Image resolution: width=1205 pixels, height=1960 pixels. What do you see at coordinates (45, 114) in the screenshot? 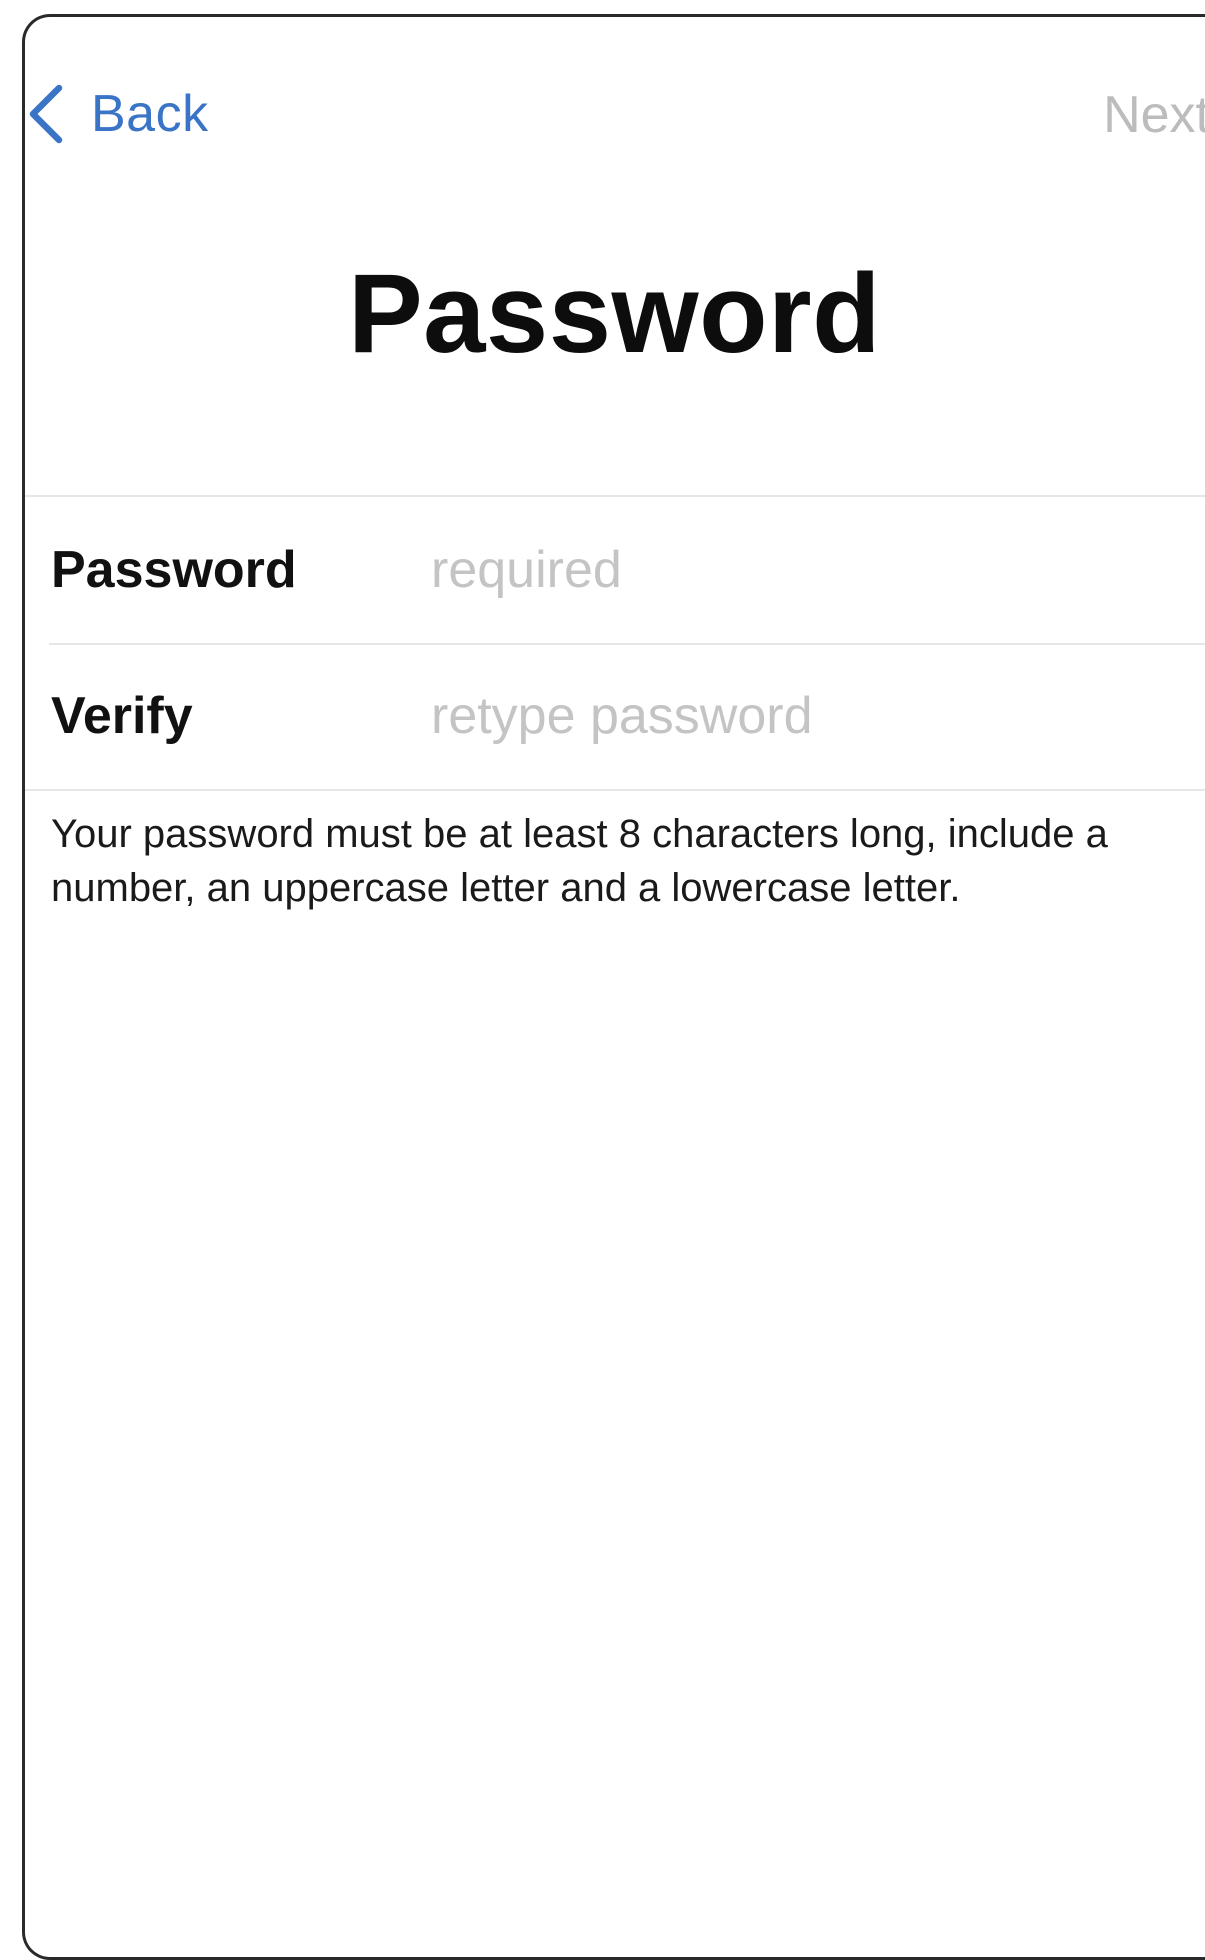
I see `chevron-left-icon` at bounding box center [45, 114].